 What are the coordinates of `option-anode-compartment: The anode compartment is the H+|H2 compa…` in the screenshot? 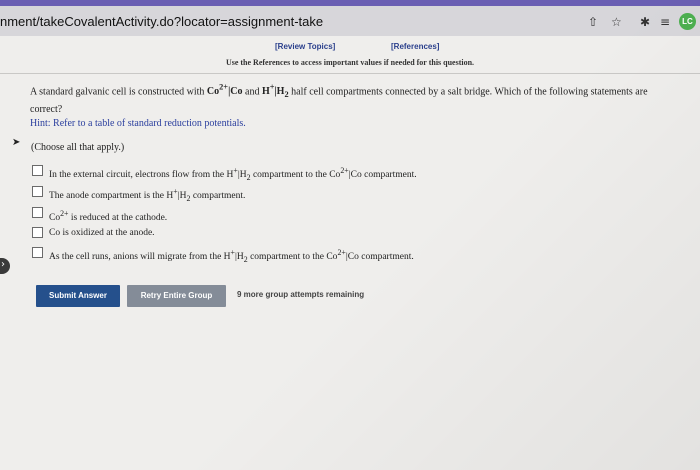 It's located at (139, 194).